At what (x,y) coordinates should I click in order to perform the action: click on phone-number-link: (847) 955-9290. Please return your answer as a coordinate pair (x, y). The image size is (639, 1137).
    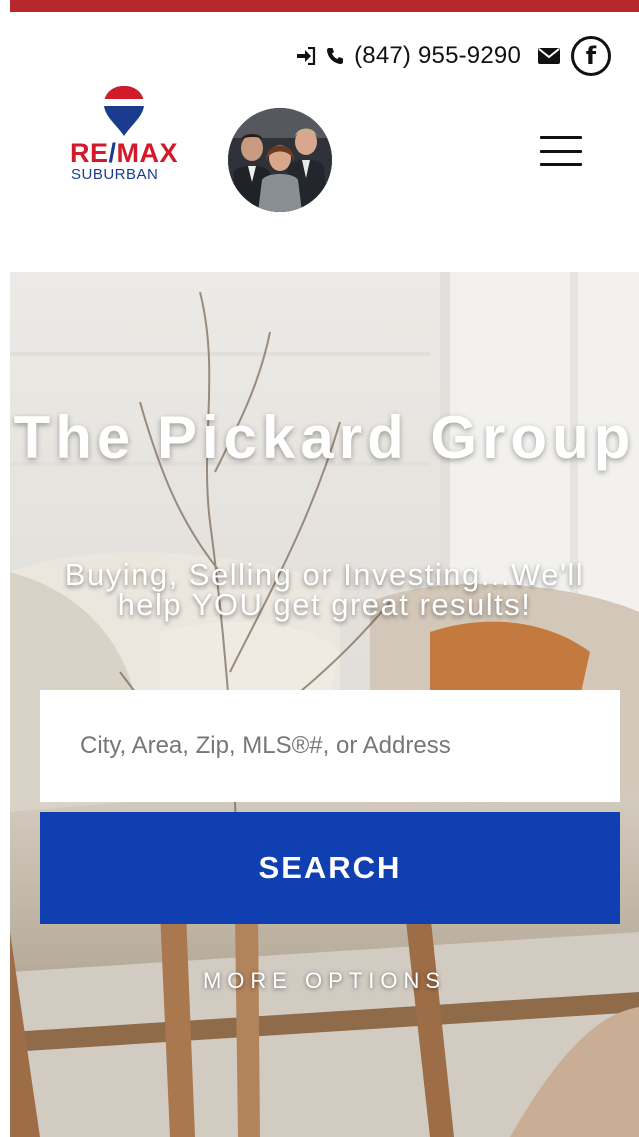
    Looking at the image, I should click on (437, 56).